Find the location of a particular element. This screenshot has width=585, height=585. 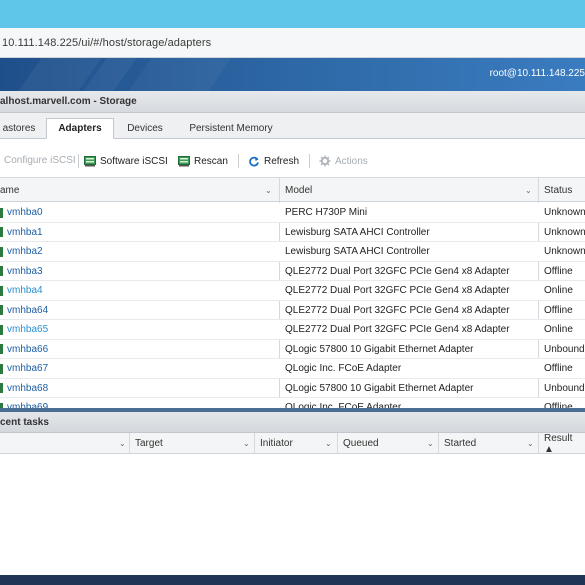

adapter-name-link: vmhba69 is located at coordinates (24, 403).